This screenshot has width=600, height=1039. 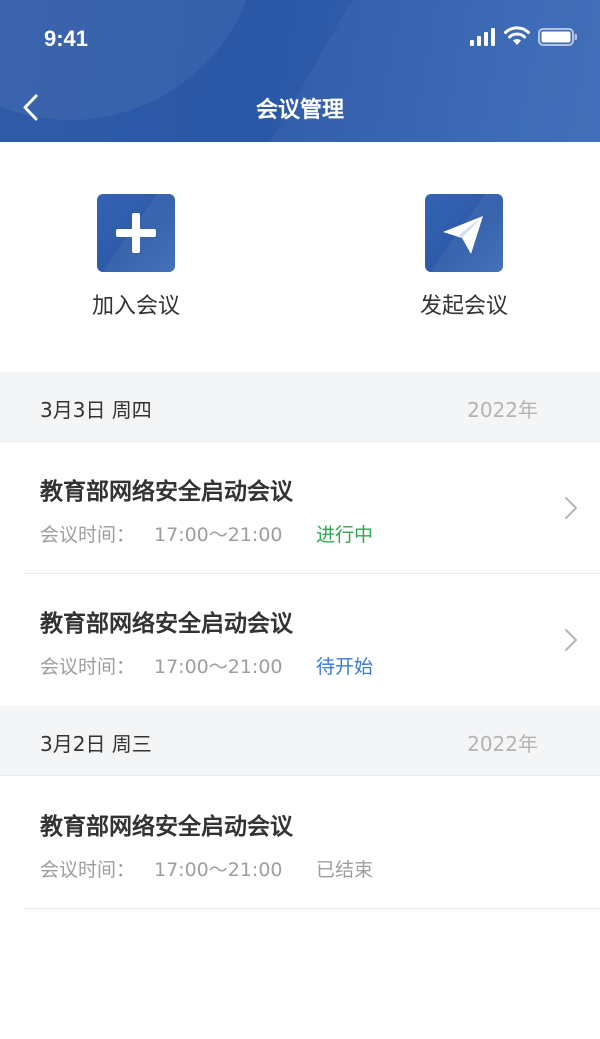 What do you see at coordinates (345, 667) in the screenshot?
I see `meeting-status: 待开始` at bounding box center [345, 667].